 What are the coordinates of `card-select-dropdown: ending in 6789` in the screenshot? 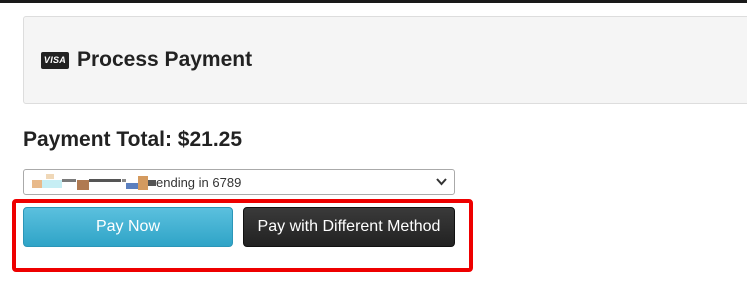 It's located at (239, 182).